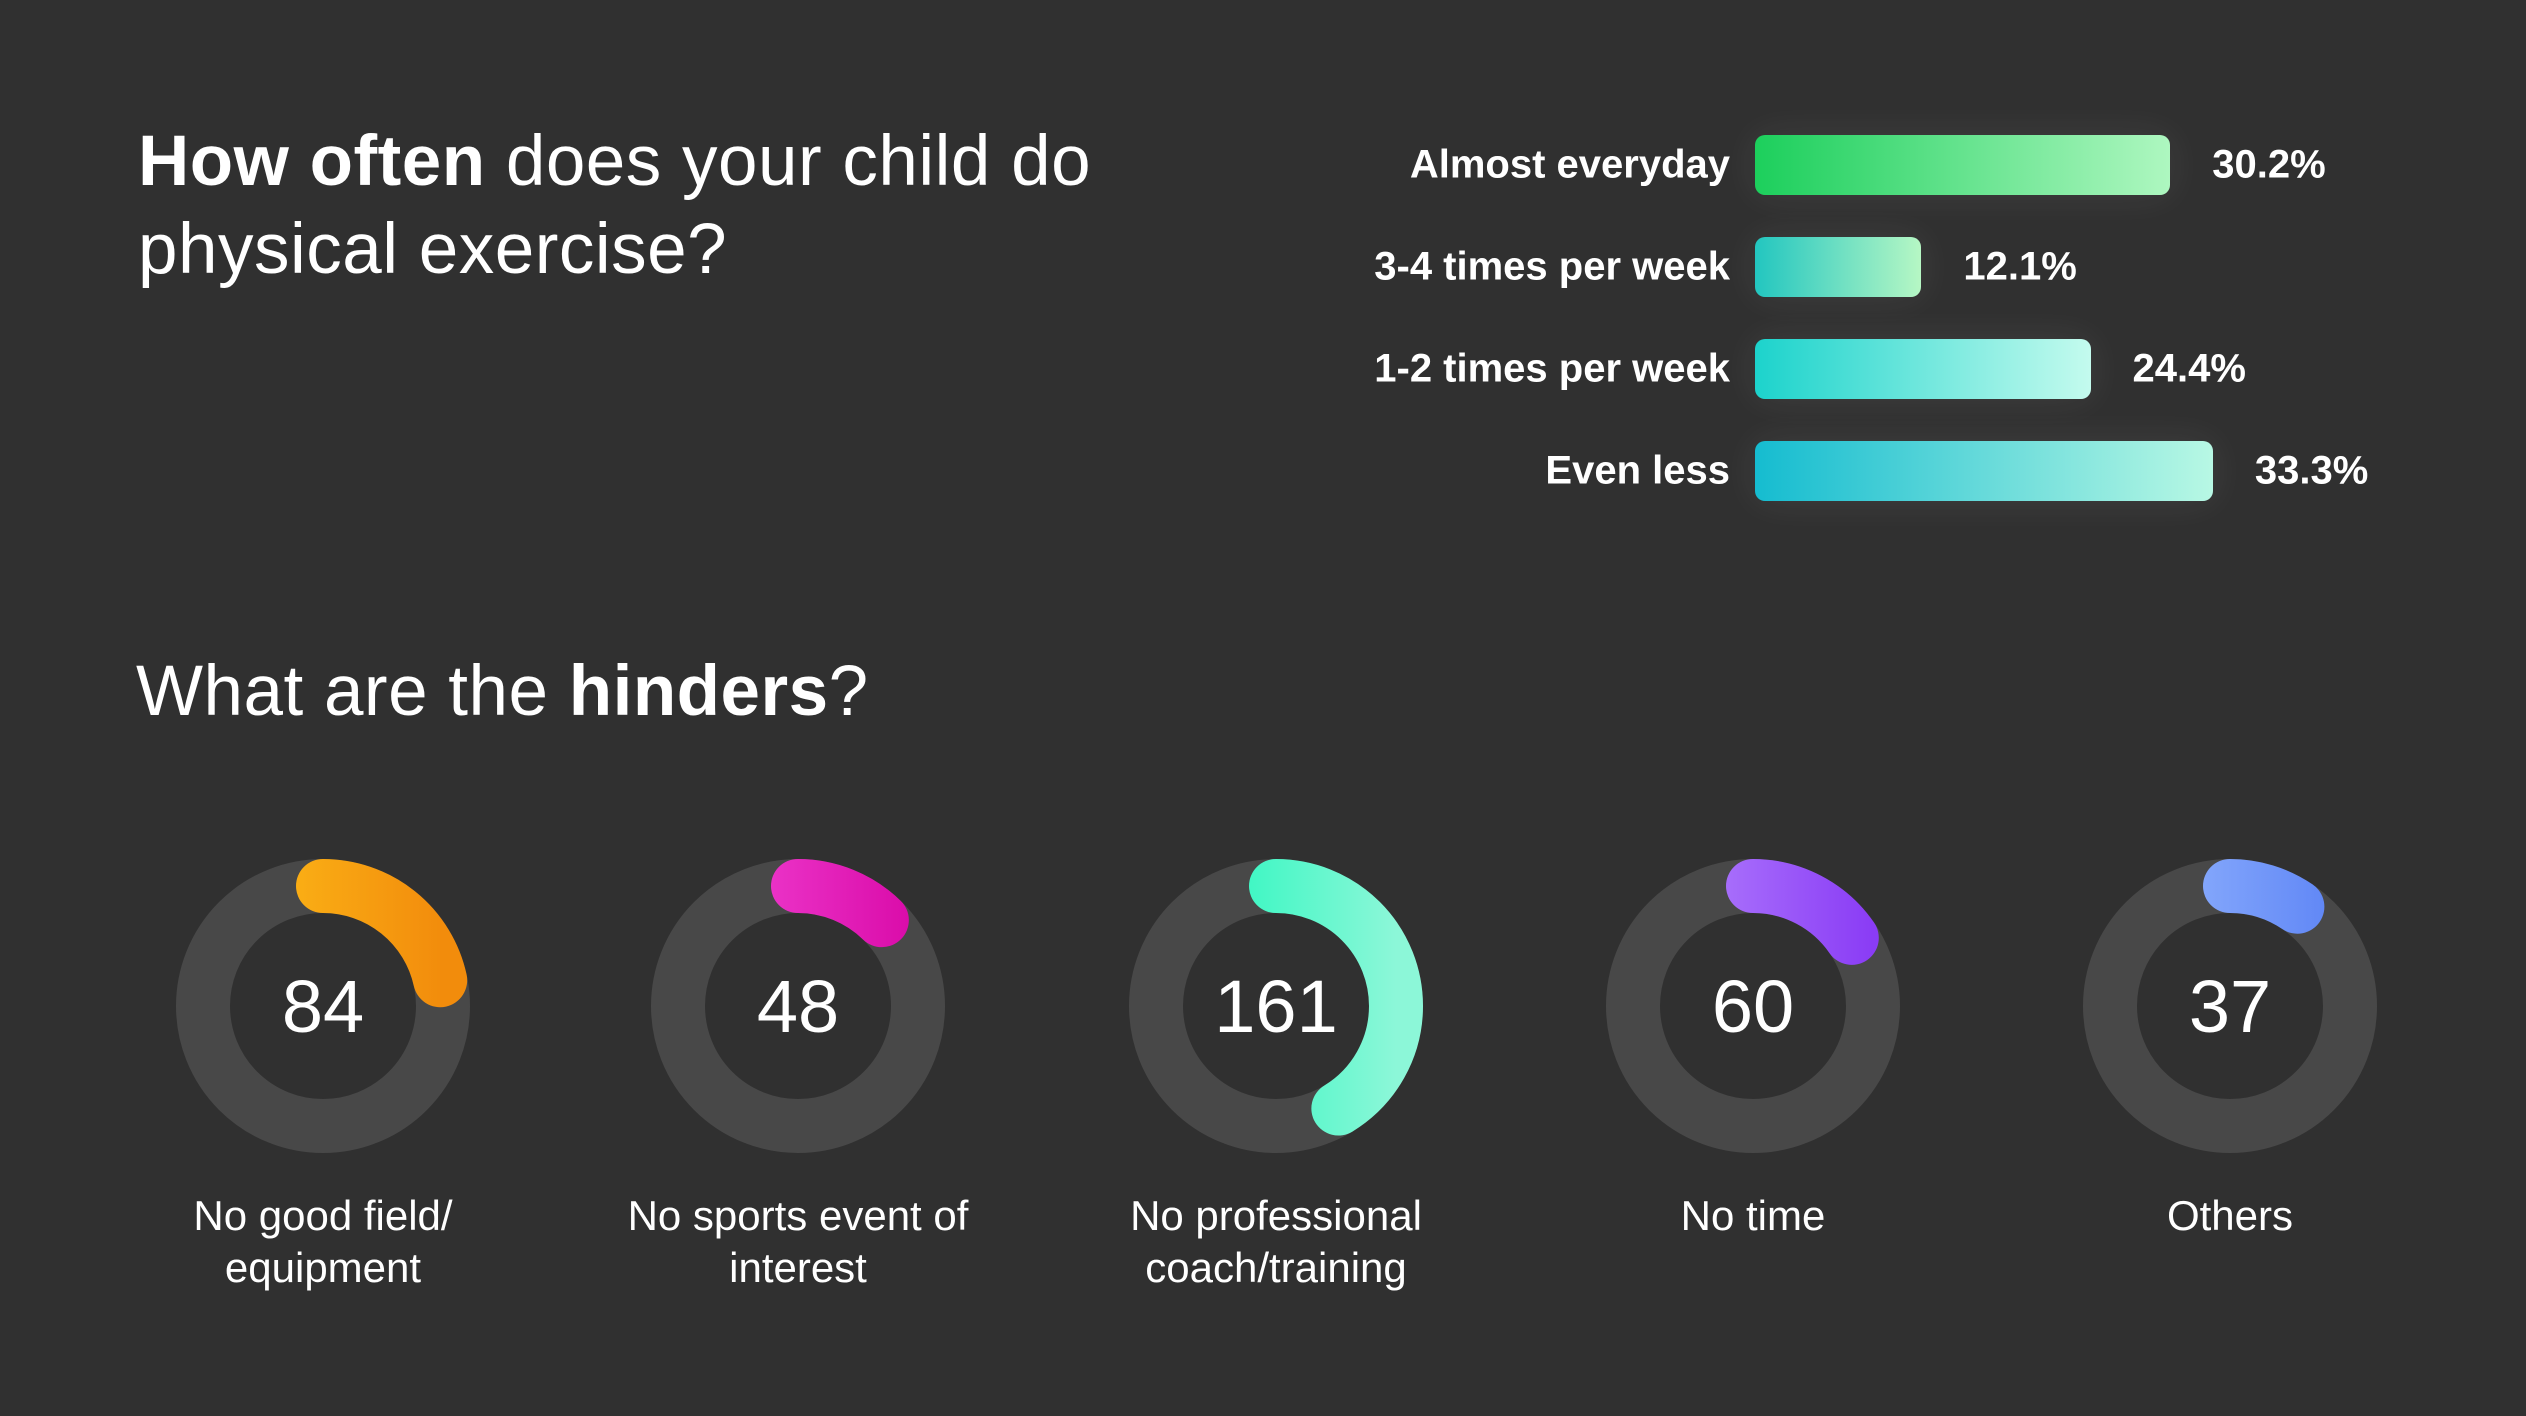 The image size is (2526, 1416). I want to click on donut-value-label: 37, so click(2230, 1006).